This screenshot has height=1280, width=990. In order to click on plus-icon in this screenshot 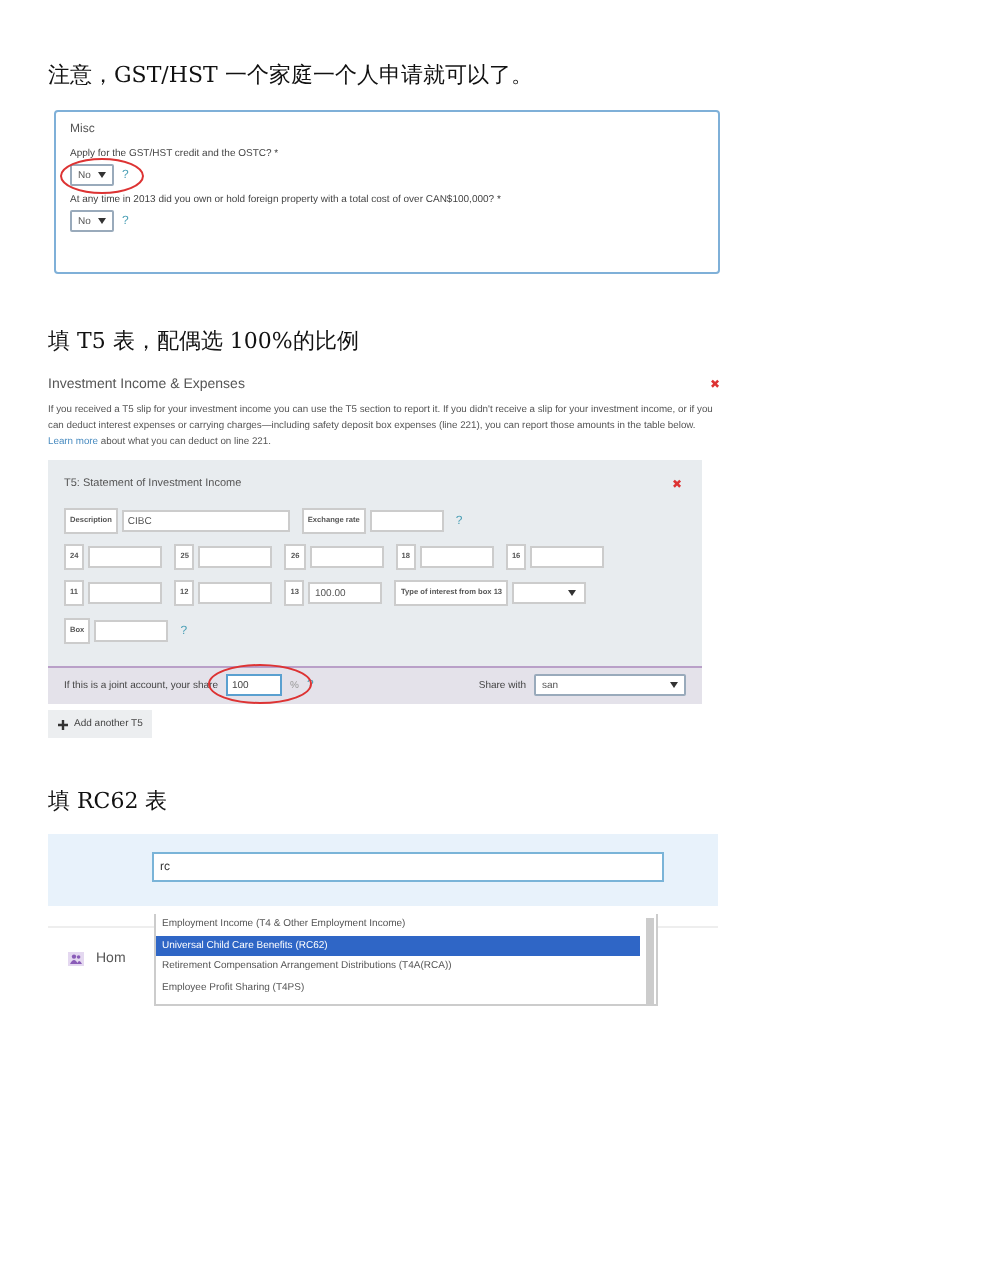, I will do `click(63, 724)`.